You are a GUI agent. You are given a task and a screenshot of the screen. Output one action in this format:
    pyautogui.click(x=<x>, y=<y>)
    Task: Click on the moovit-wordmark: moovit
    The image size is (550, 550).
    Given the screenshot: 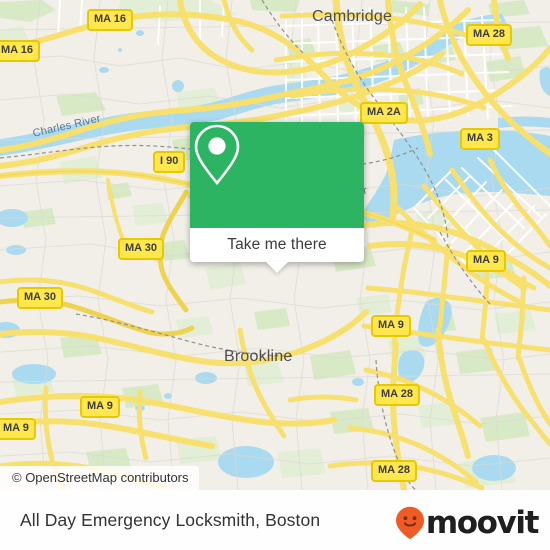 What is the action you would take?
    pyautogui.click(x=482, y=523)
    